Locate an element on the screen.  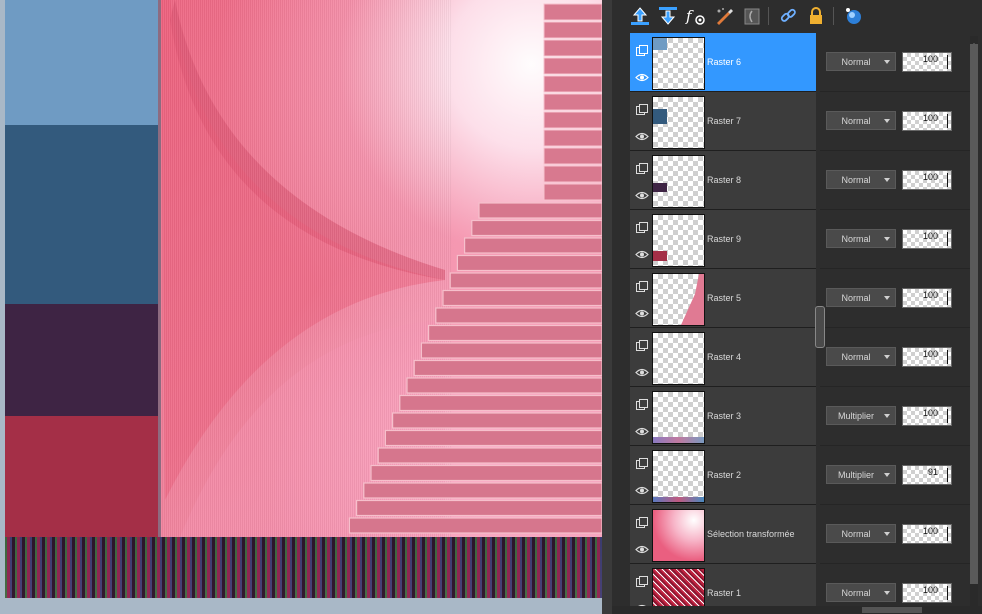
layer-row-main: Raster 7 is located at coordinates (723, 121).